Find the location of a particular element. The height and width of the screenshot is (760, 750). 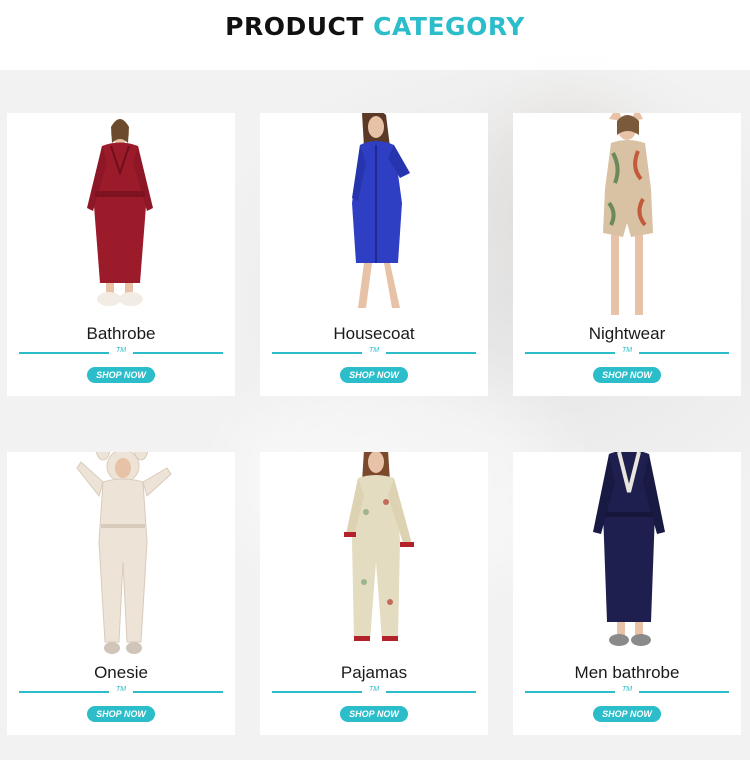

product-photo-nightwear is located at coordinates (627, 218).